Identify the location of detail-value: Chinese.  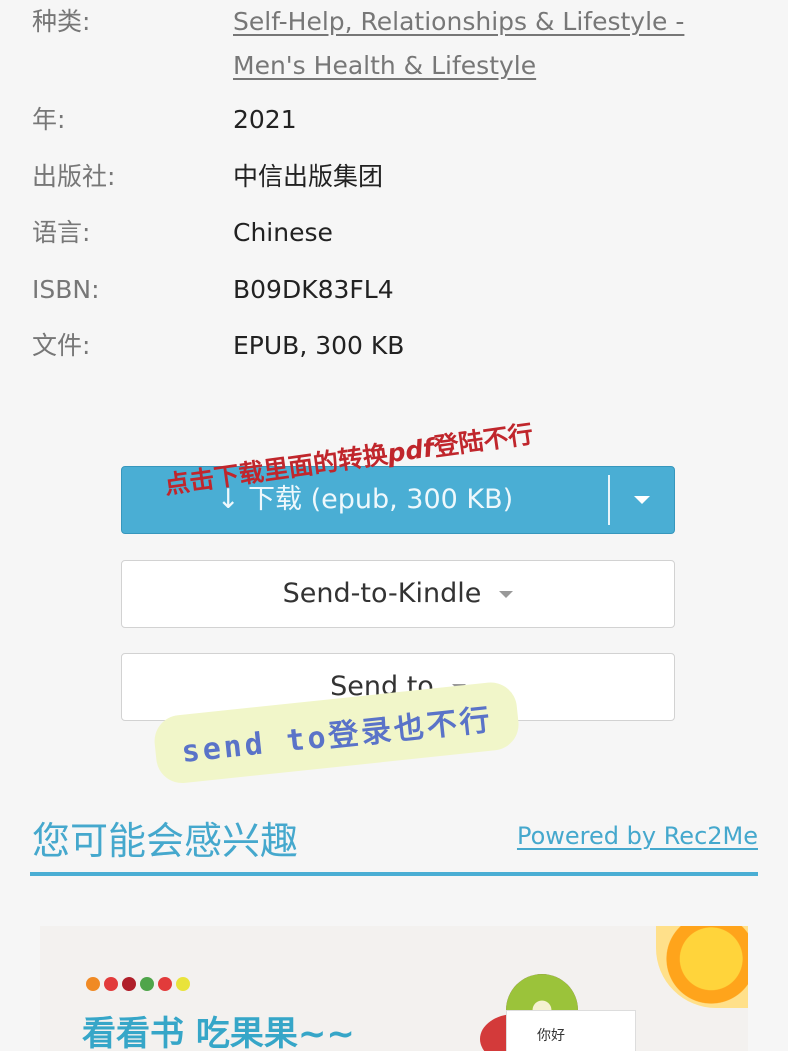
(283, 232).